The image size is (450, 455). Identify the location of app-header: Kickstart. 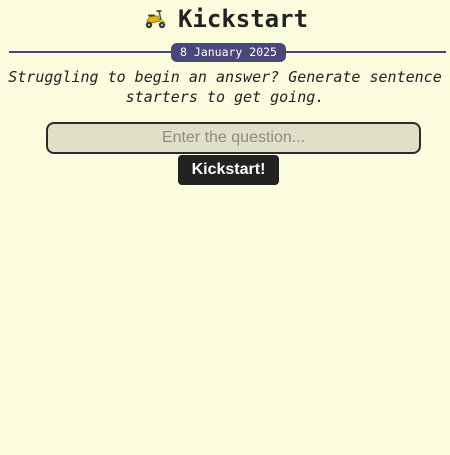
(225, 20).